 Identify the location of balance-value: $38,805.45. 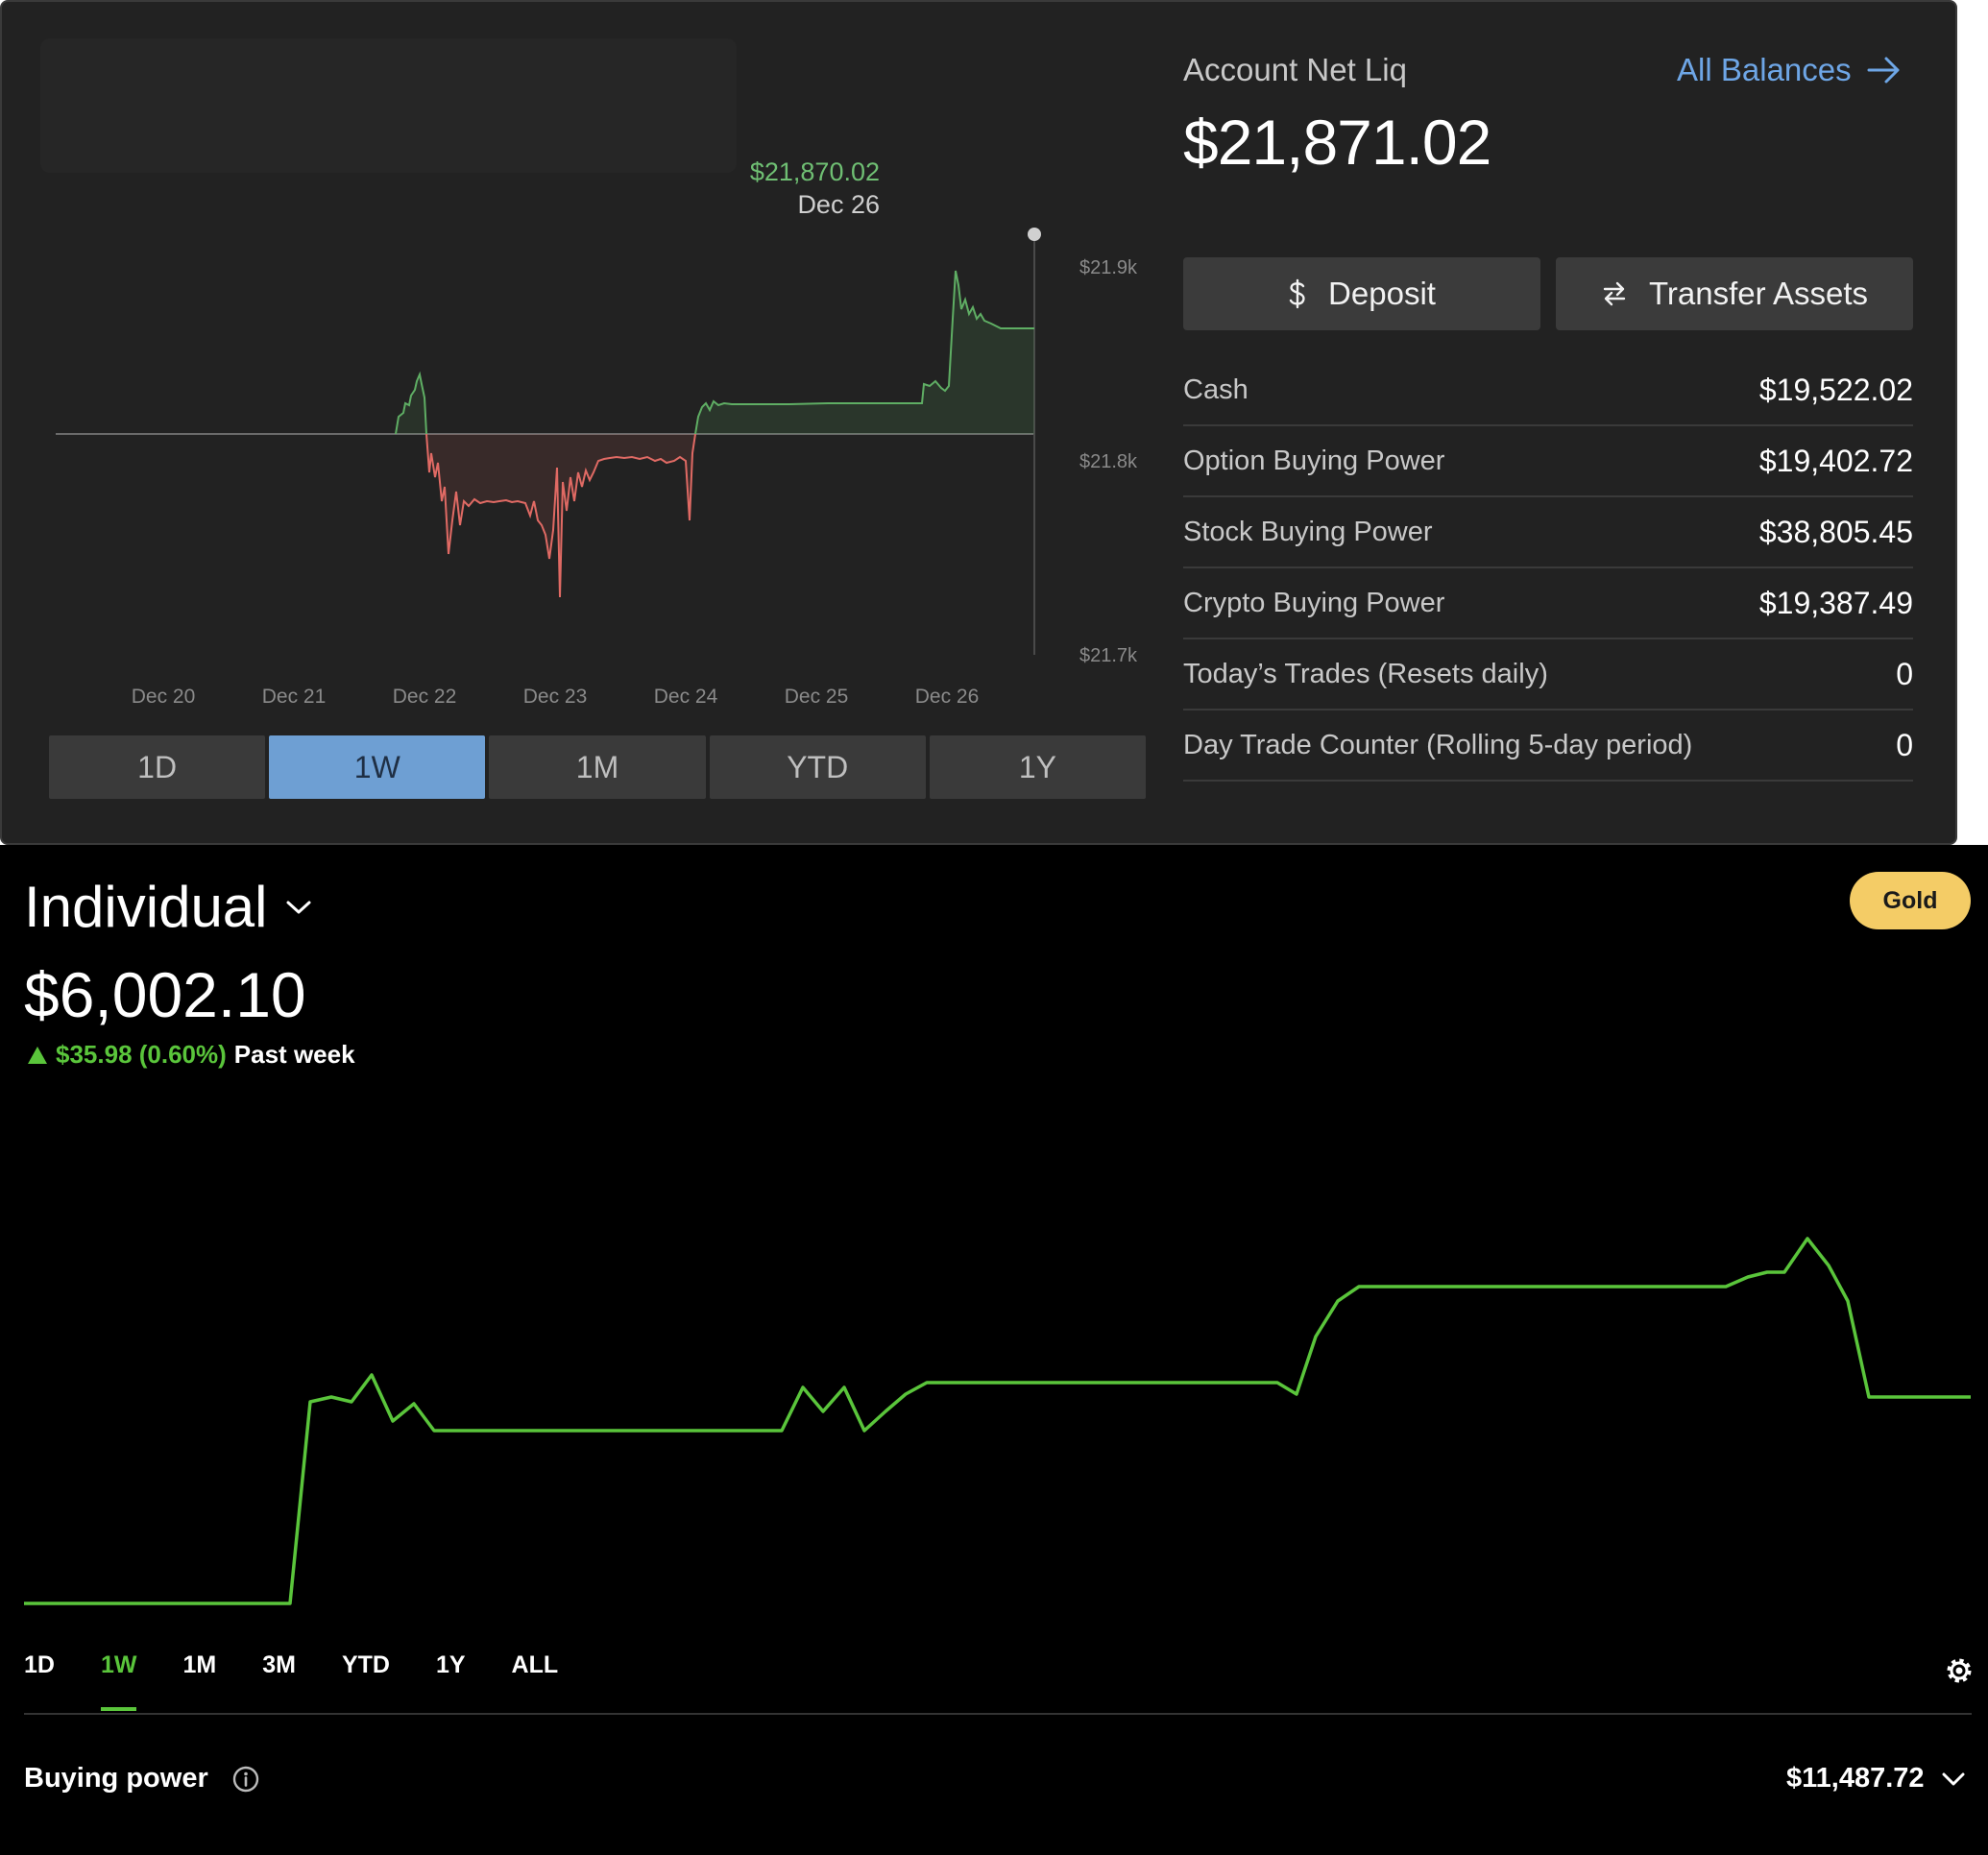
(1836, 531).